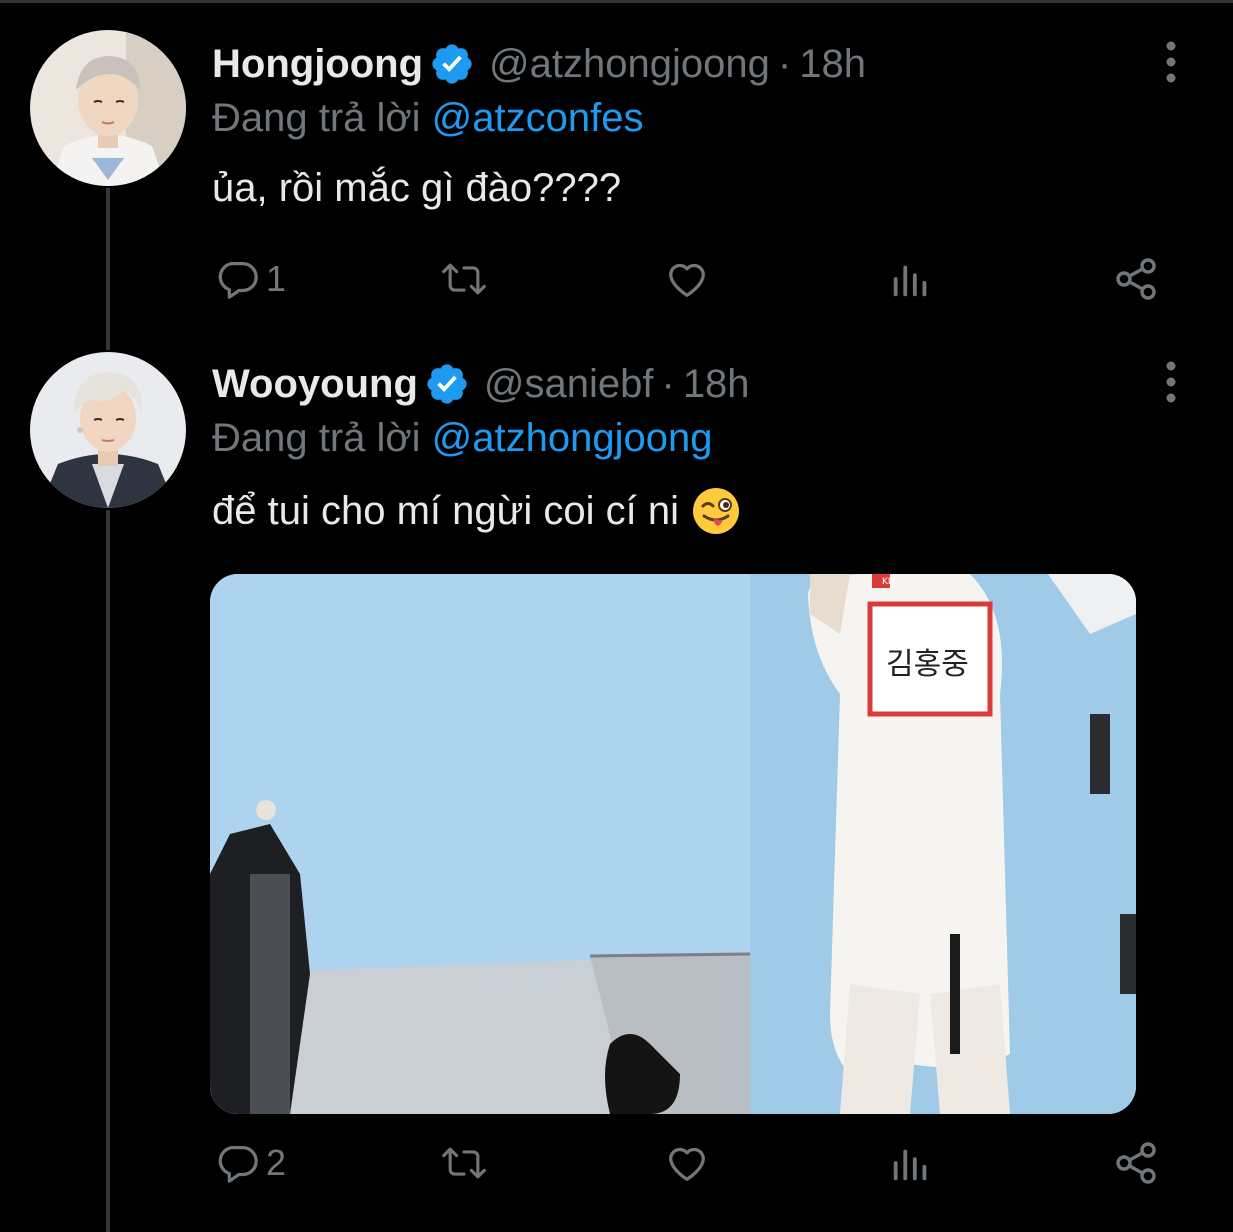  Describe the element at coordinates (445, 510) in the screenshot. I see `tweet-text-content: để tui cho mí ngừi coi cí ni` at that location.